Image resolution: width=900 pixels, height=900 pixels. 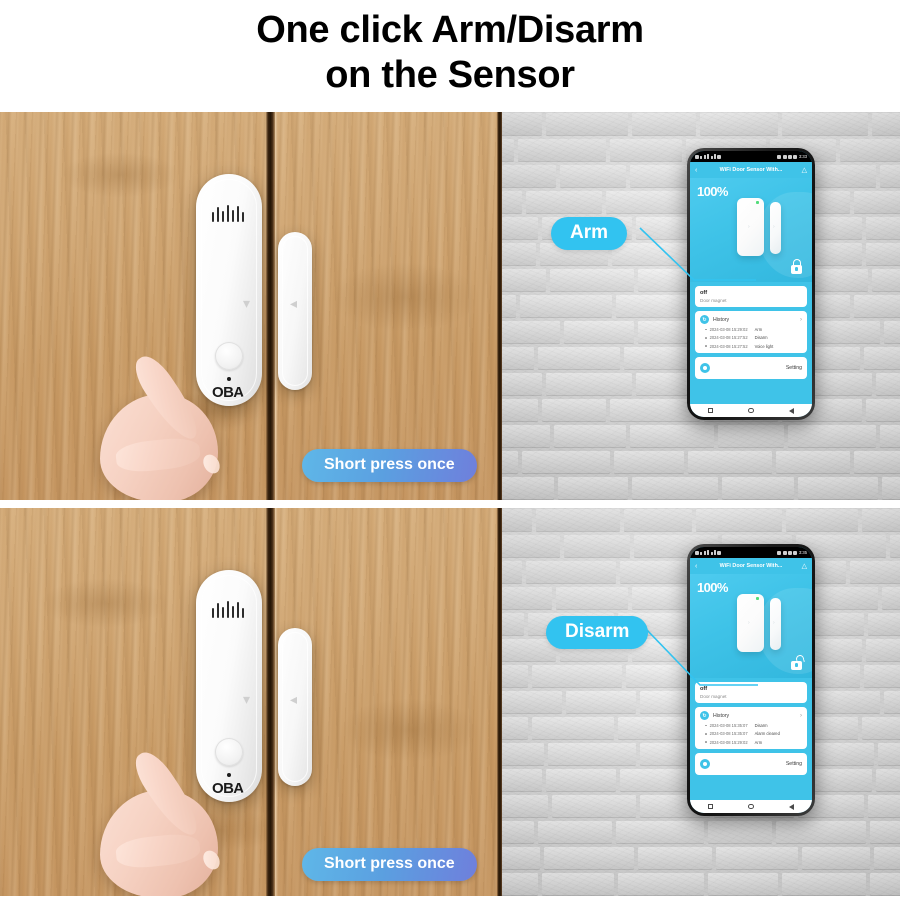 I want to click on lock-closed-icon, so click(x=796, y=266).